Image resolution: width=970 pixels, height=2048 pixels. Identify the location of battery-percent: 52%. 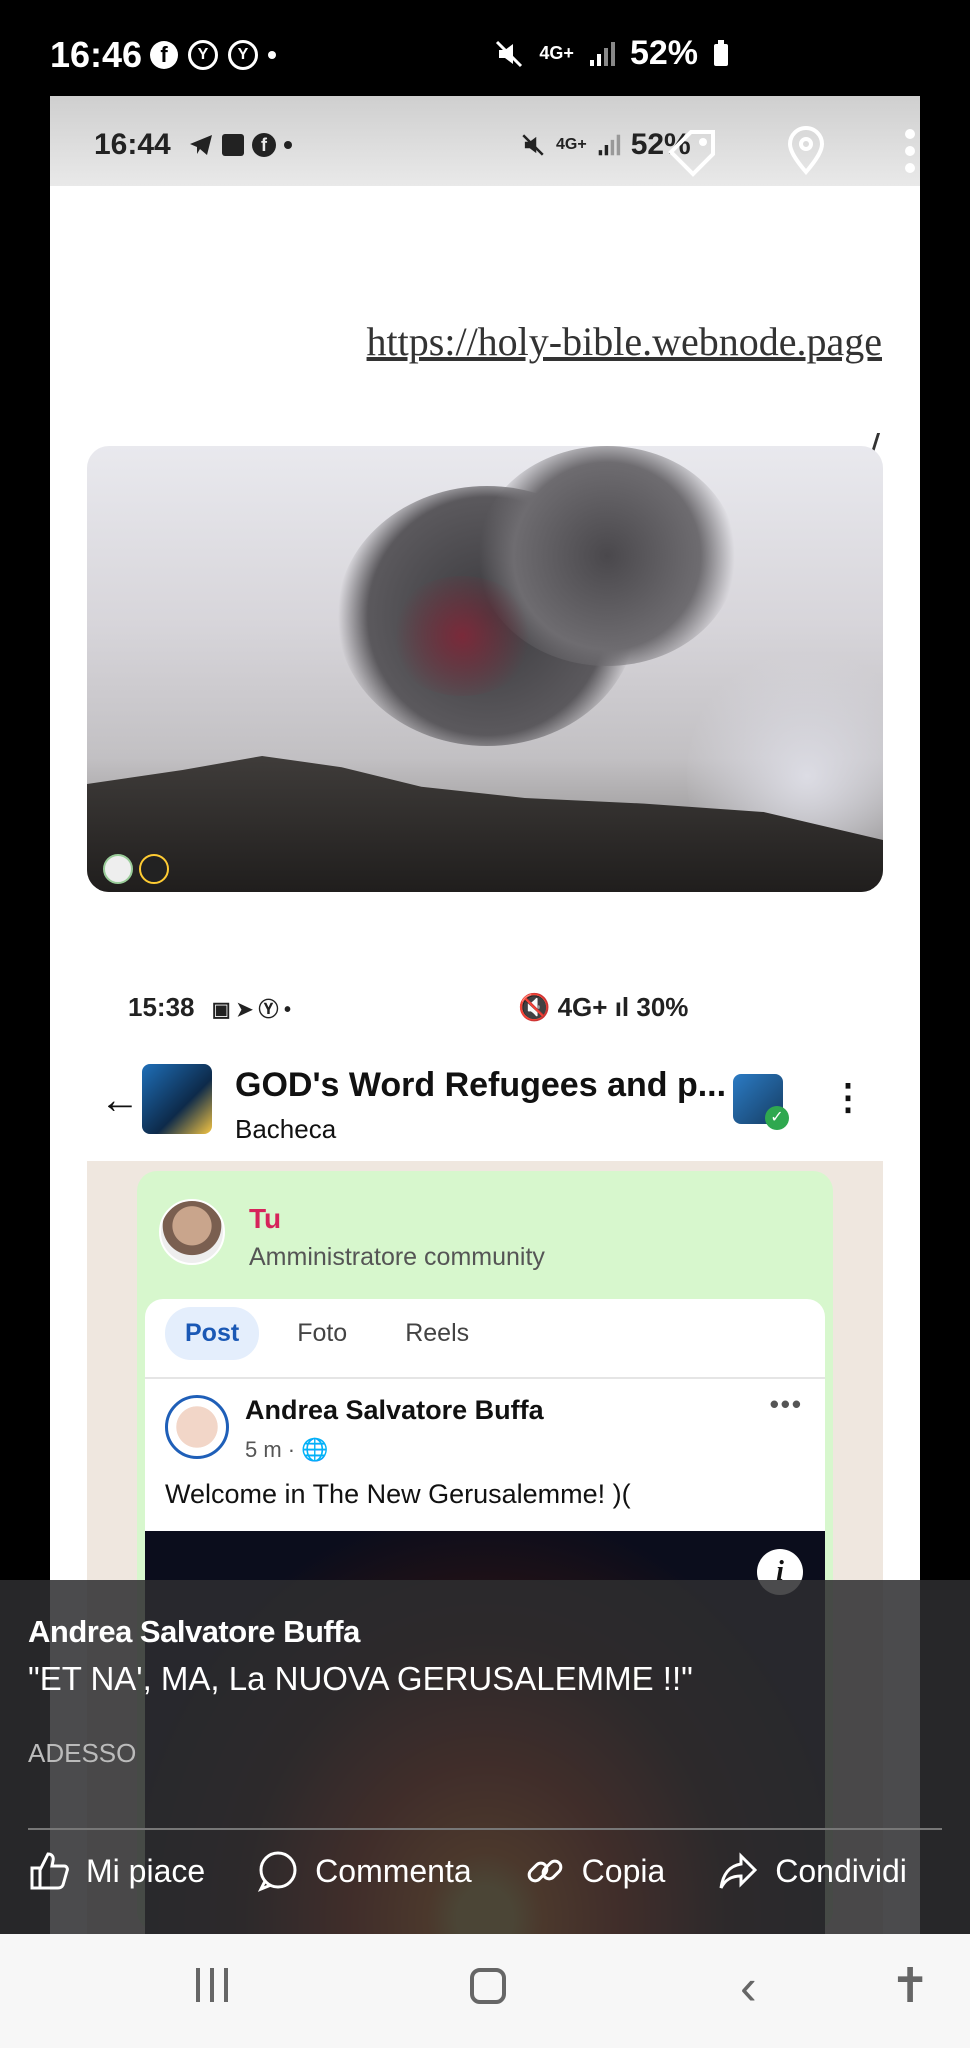
(663, 53).